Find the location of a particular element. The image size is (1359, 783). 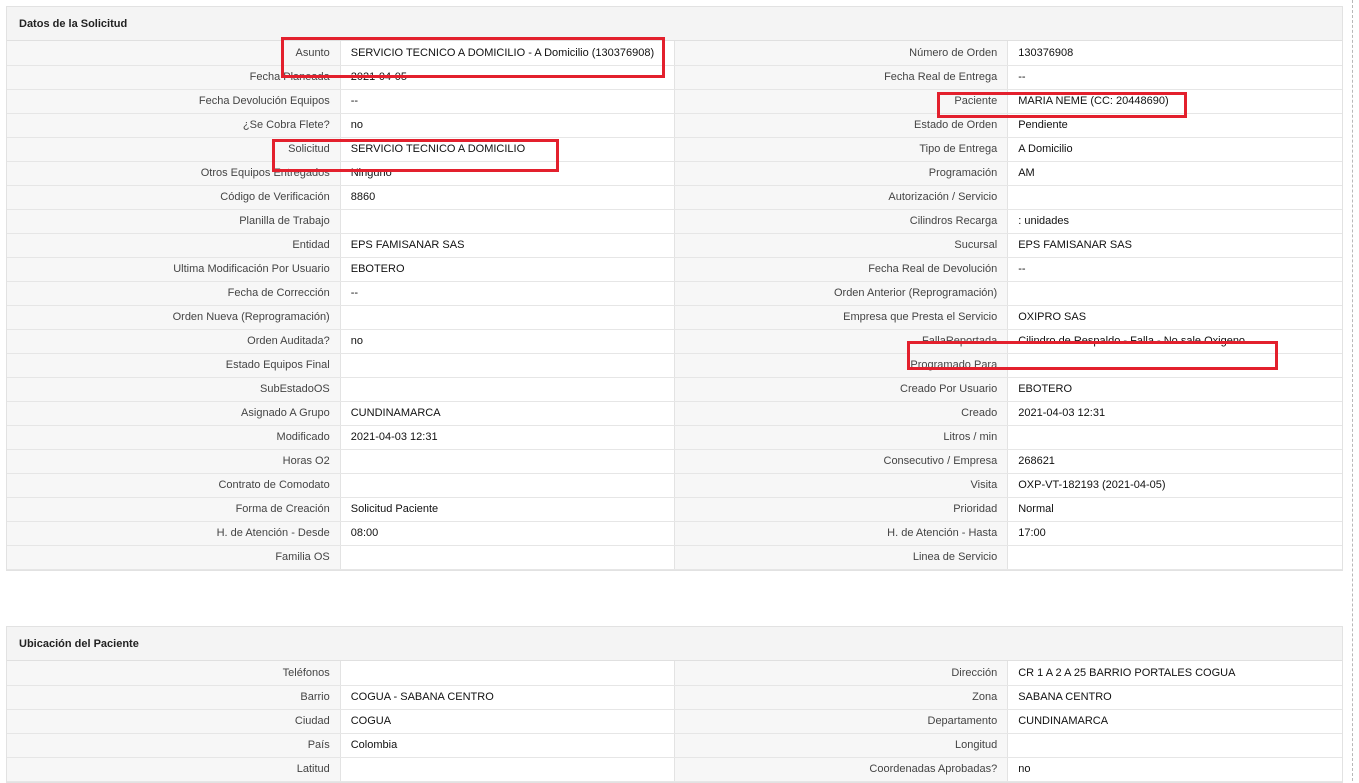

field-label-paciente: Paciente is located at coordinates (841, 101).